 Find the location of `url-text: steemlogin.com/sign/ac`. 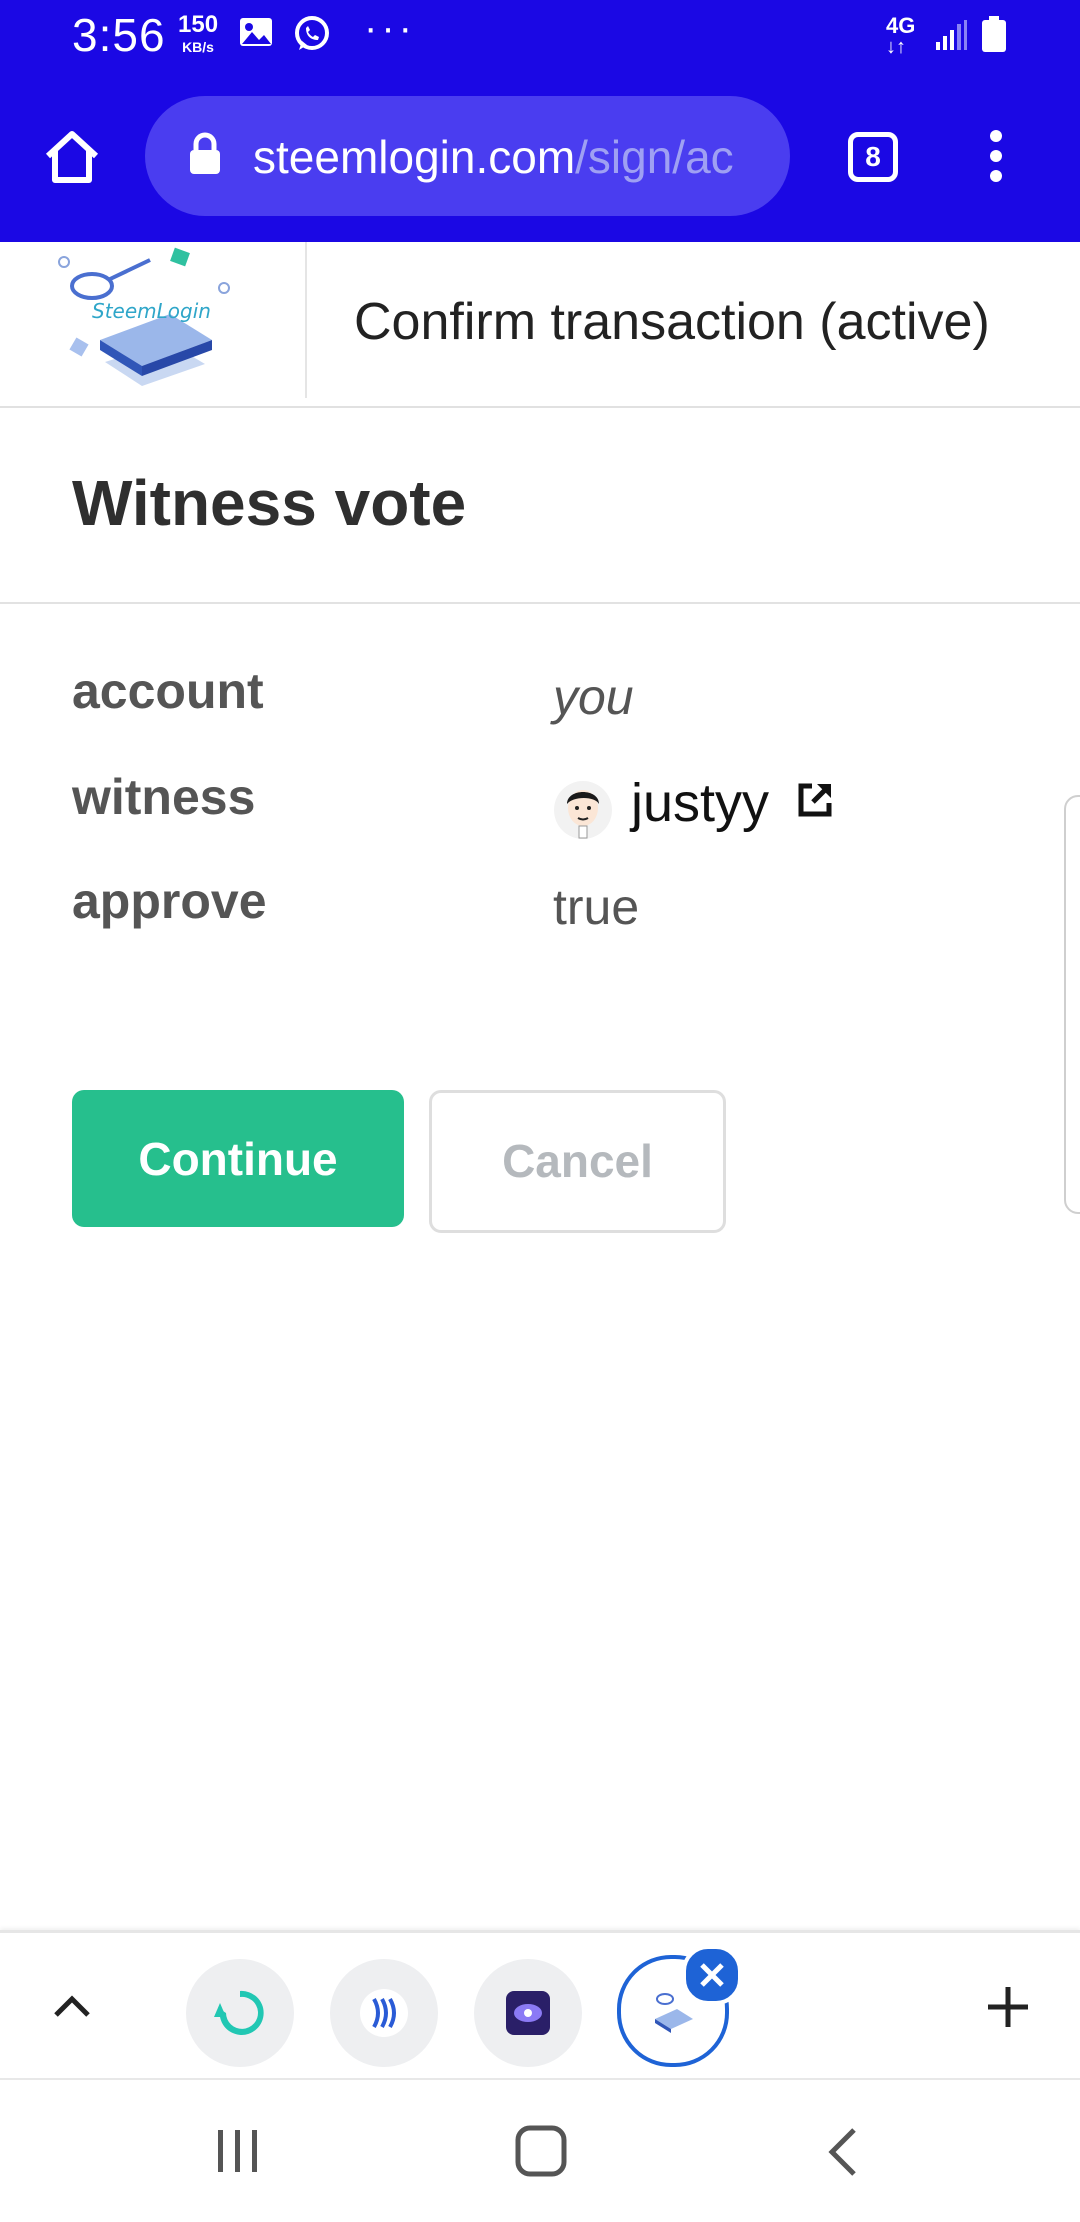

url-text: steemlogin.com/sign/ac is located at coordinates (508, 157).